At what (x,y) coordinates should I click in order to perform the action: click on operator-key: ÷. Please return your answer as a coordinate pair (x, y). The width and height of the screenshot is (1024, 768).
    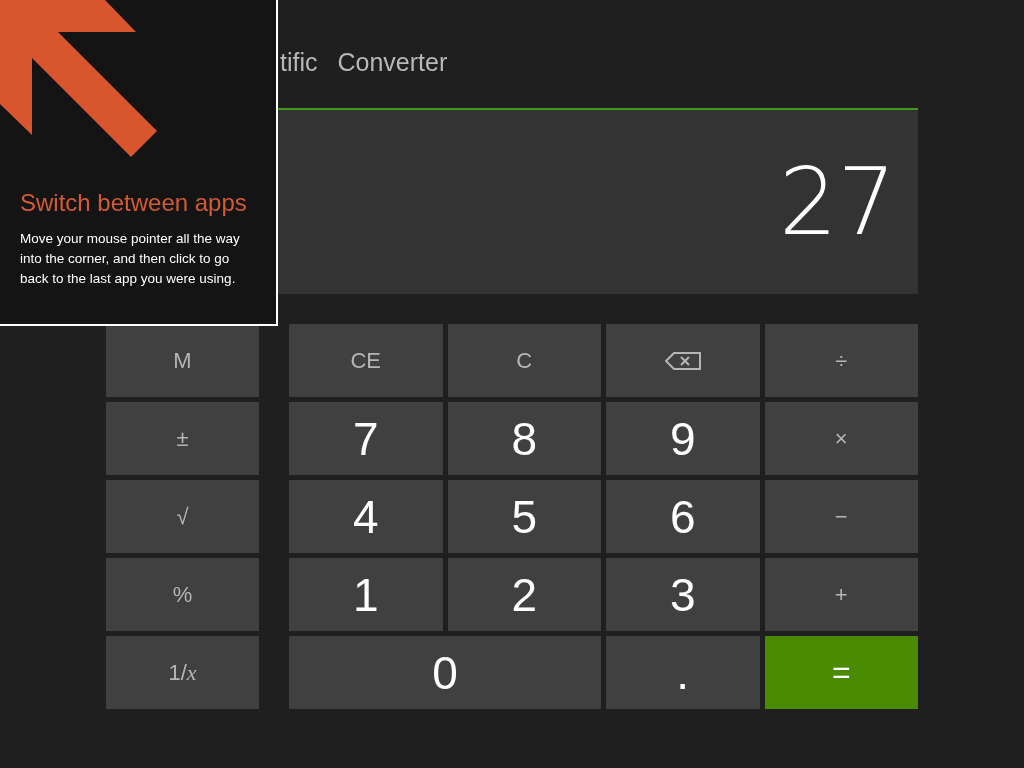
    Looking at the image, I should click on (841, 360).